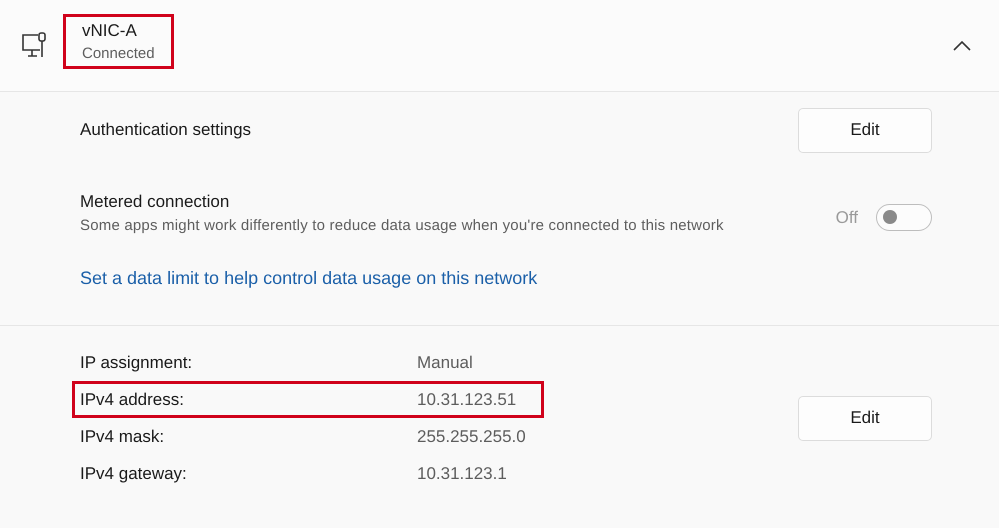 Image resolution: width=999 pixels, height=528 pixels. I want to click on toggle-switch, so click(904, 217).